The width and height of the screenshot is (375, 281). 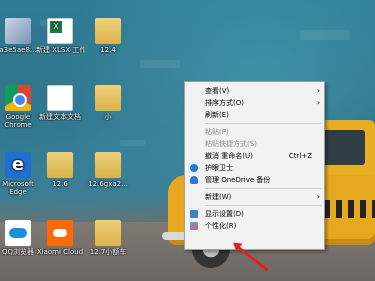 I want to click on menu-item-label: 个性化(R), so click(x=221, y=226).